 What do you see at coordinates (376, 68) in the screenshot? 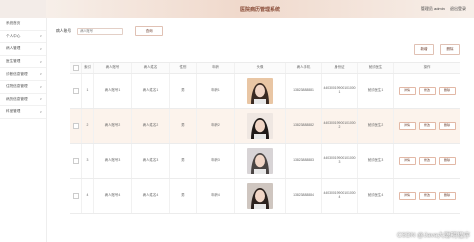
I see `header-doctor: 就诊医生` at bounding box center [376, 68].